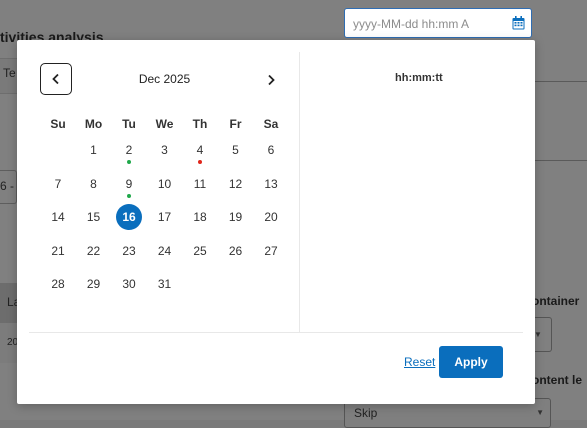 The width and height of the screenshot is (587, 428). Describe the element at coordinates (58, 284) in the screenshot. I see `calendar-day: 28` at that location.